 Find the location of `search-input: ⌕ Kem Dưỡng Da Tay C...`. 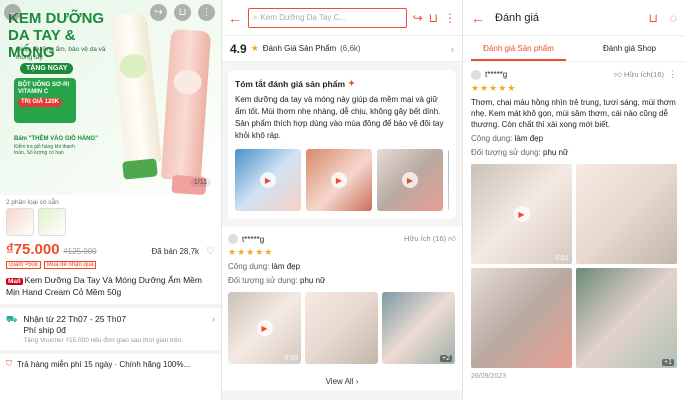

search-input: ⌕ Kem Dưỡng Da Tay C... is located at coordinates (327, 17).